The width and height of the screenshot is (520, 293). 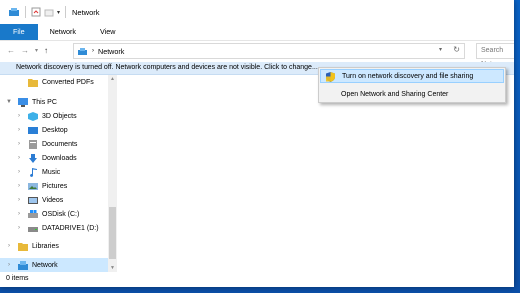 I want to click on network-folder-icon, so click(x=14, y=12).